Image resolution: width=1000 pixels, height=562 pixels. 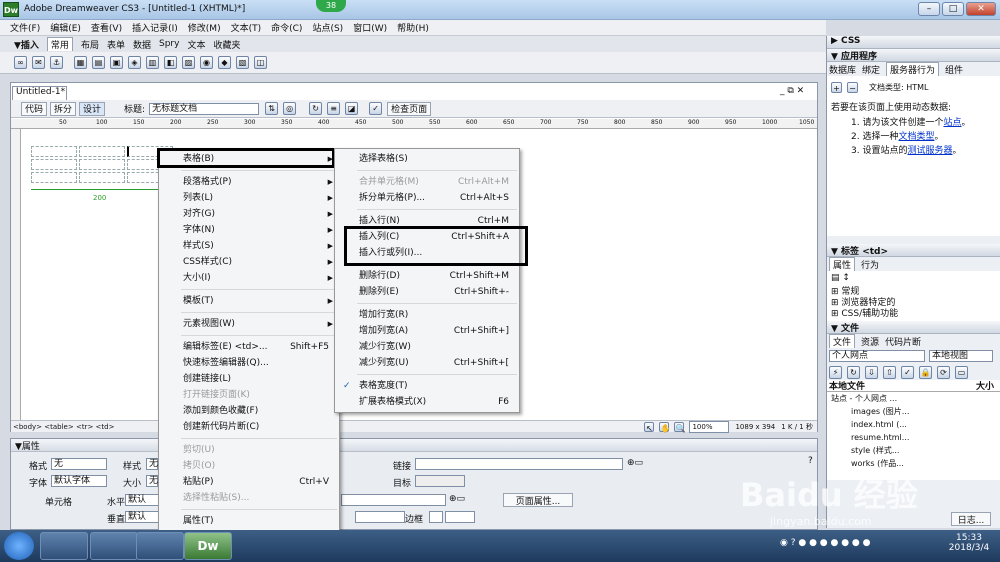 I want to click on check-page-button: 检查页面, so click(x=409, y=108).